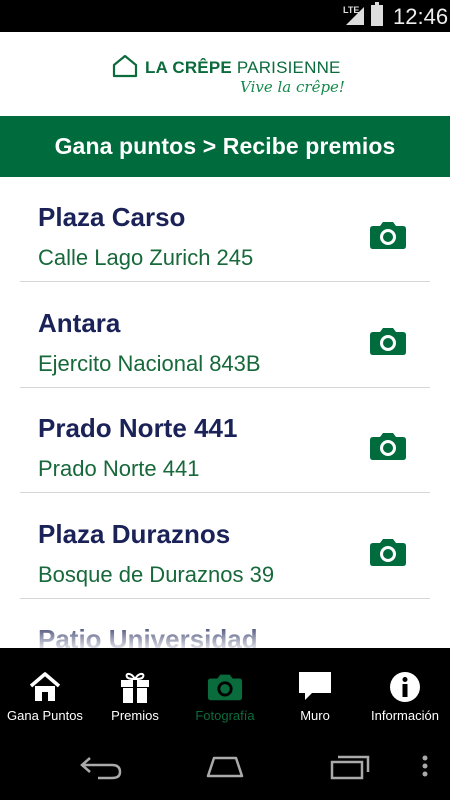 This screenshot has height=800, width=450. I want to click on location-name: Plaza Duraznos, so click(134, 534).